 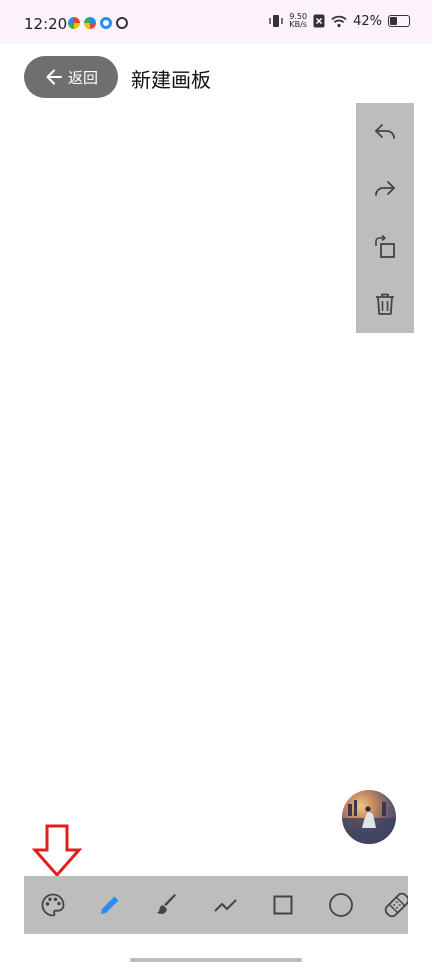 What do you see at coordinates (216, 960) in the screenshot?
I see `home-indicator` at bounding box center [216, 960].